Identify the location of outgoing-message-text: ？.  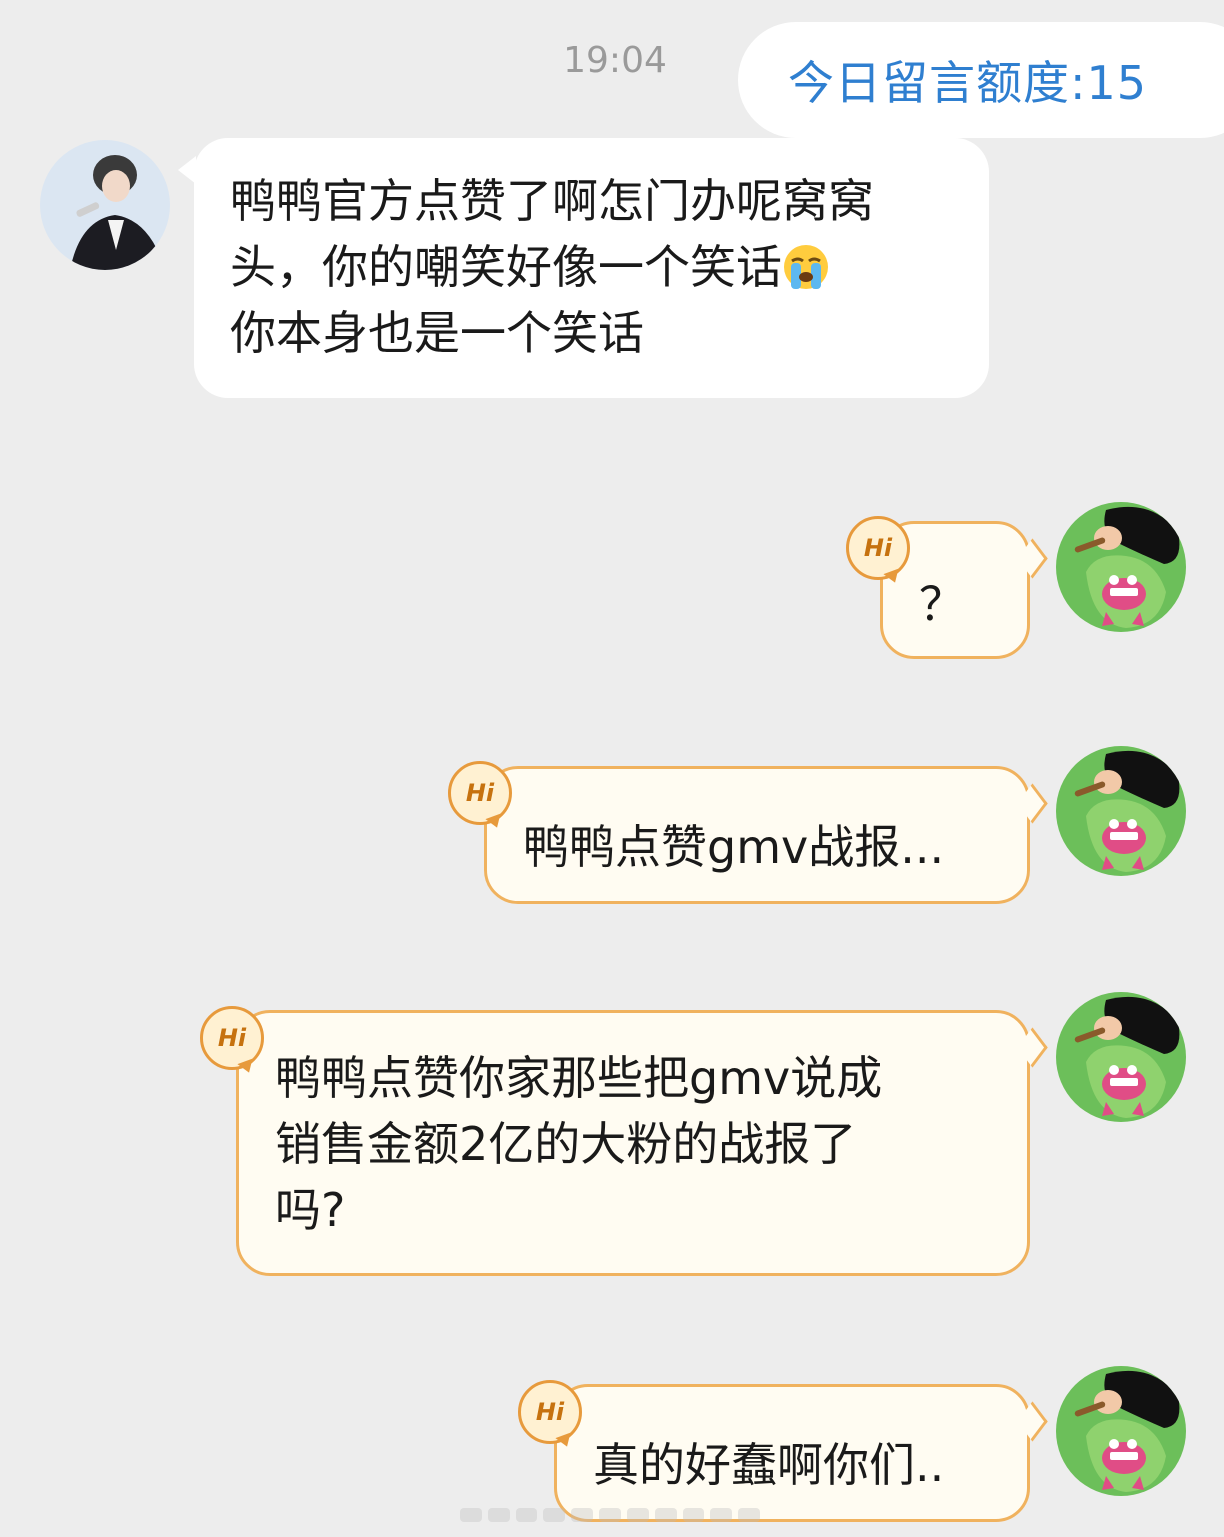
(942, 604).